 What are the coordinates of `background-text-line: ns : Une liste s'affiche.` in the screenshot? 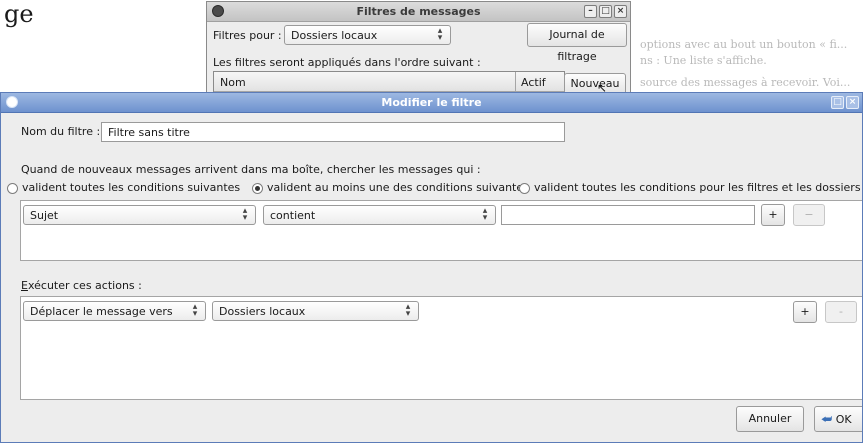 It's located at (703, 60).